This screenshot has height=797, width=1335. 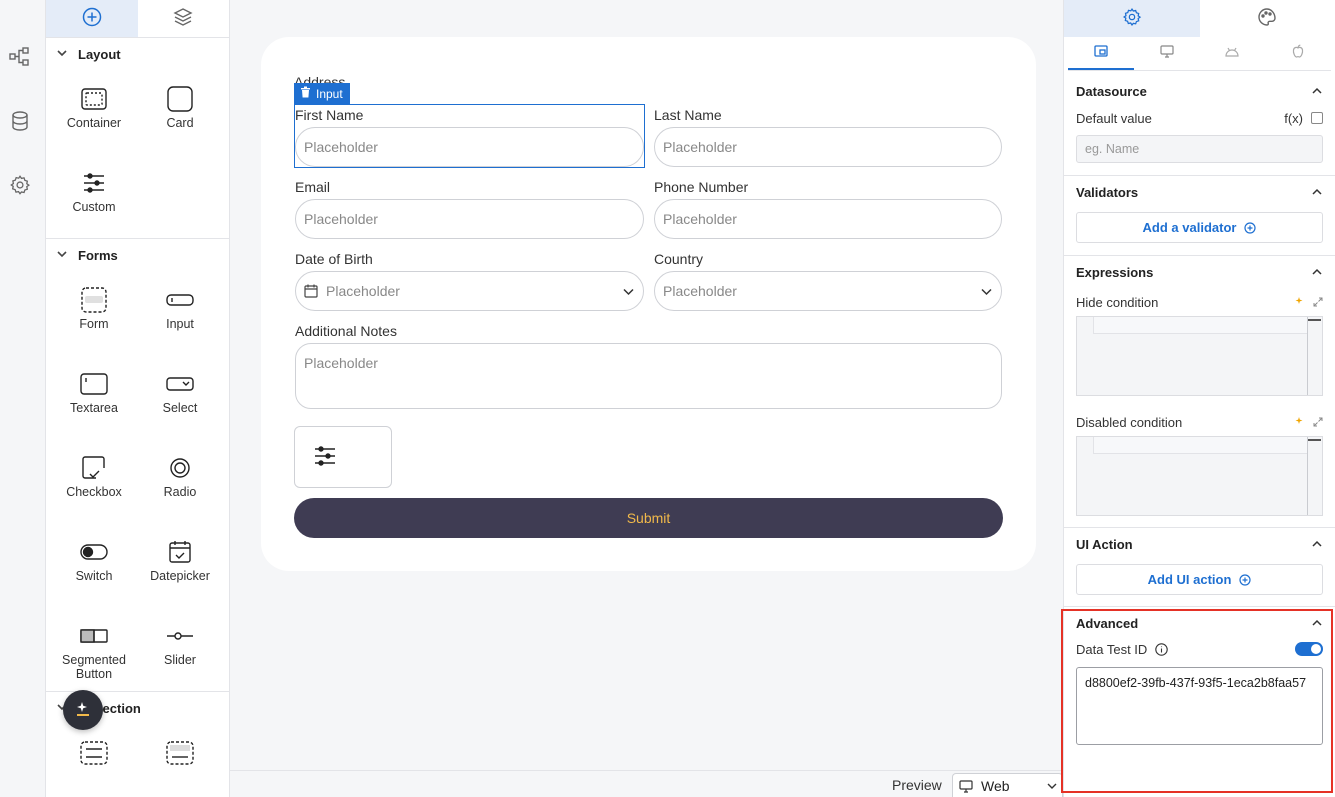 I want to click on components-tabs, so click(x=137, y=19).